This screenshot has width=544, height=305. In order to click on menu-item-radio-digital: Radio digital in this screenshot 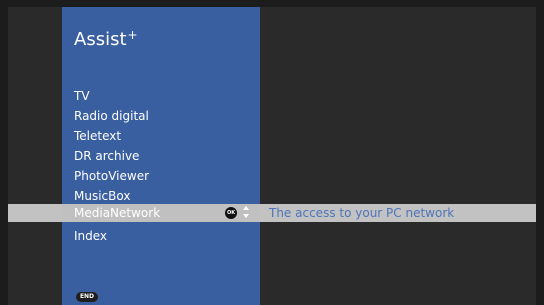, I will do `click(111, 116)`.